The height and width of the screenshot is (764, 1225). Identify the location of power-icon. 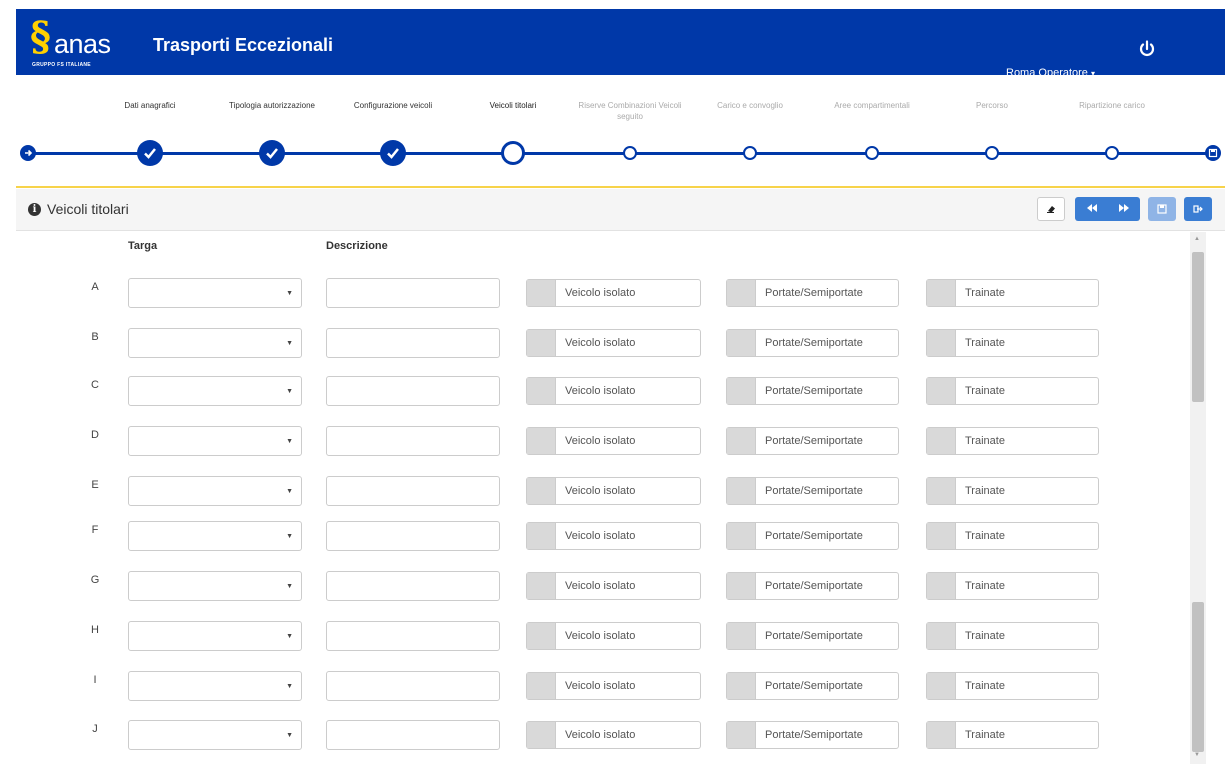
(1147, 49).